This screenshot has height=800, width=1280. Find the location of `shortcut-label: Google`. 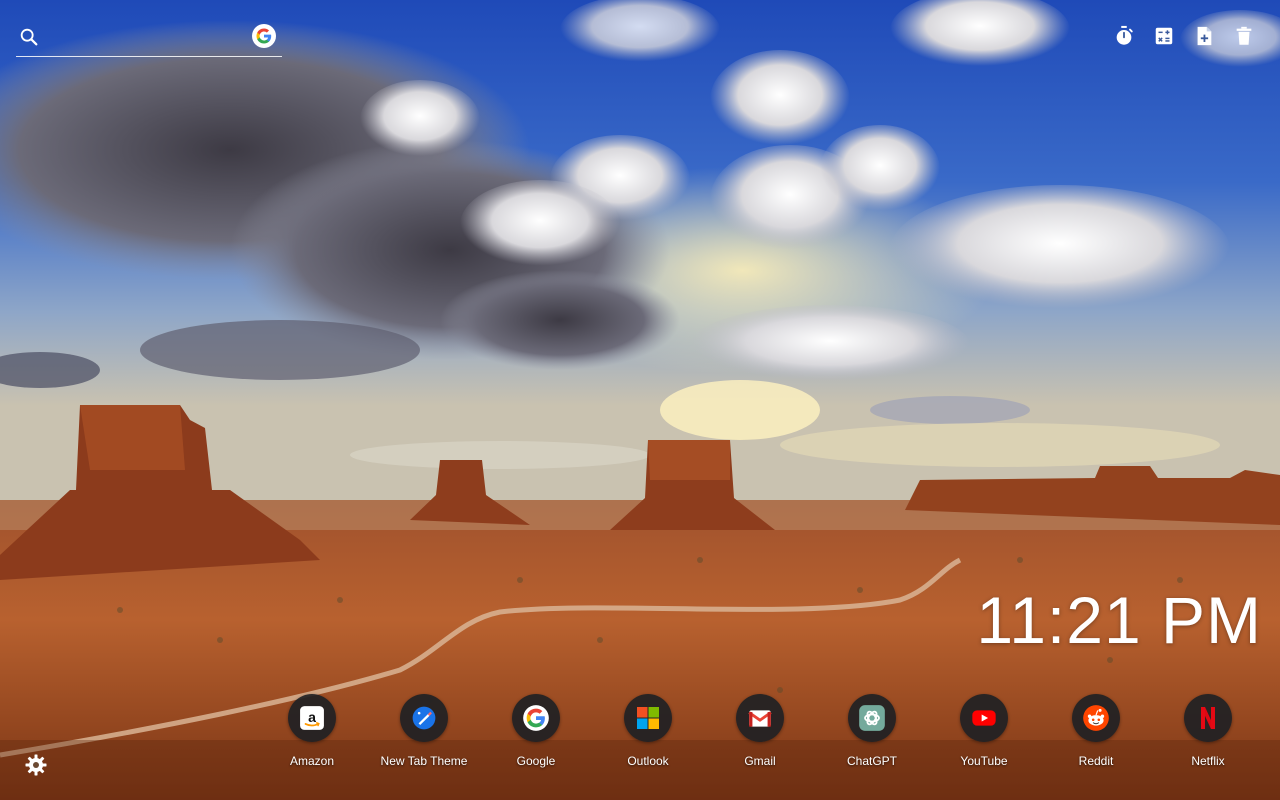

shortcut-label: Google is located at coordinates (536, 761).